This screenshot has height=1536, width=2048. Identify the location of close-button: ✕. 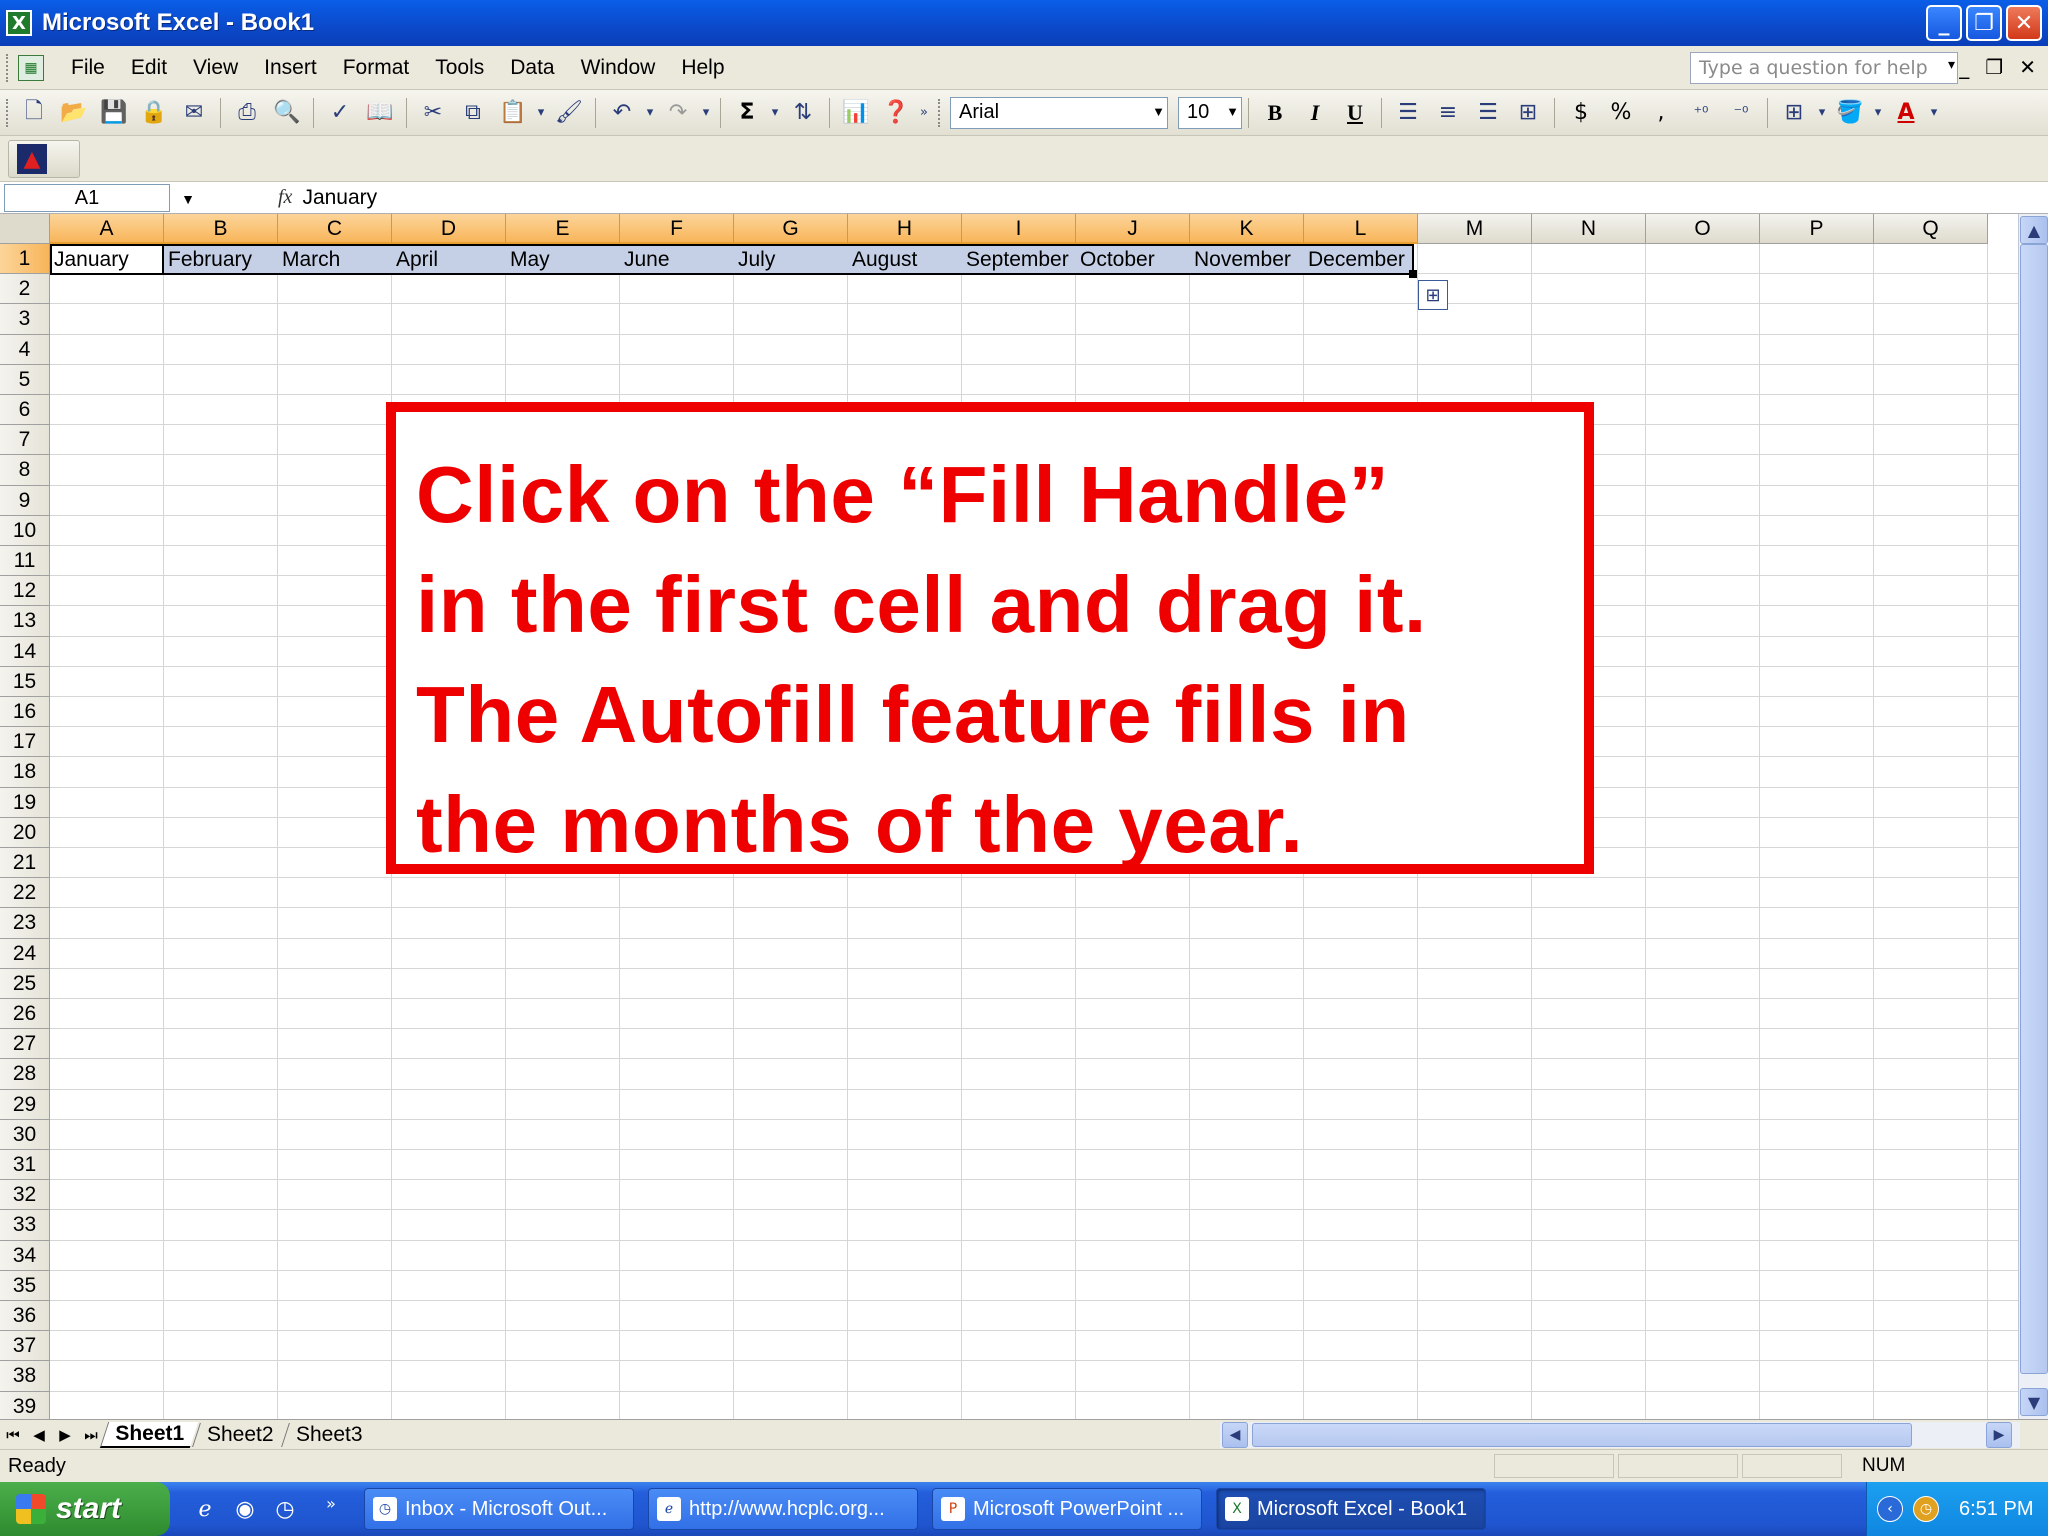
(2024, 23).